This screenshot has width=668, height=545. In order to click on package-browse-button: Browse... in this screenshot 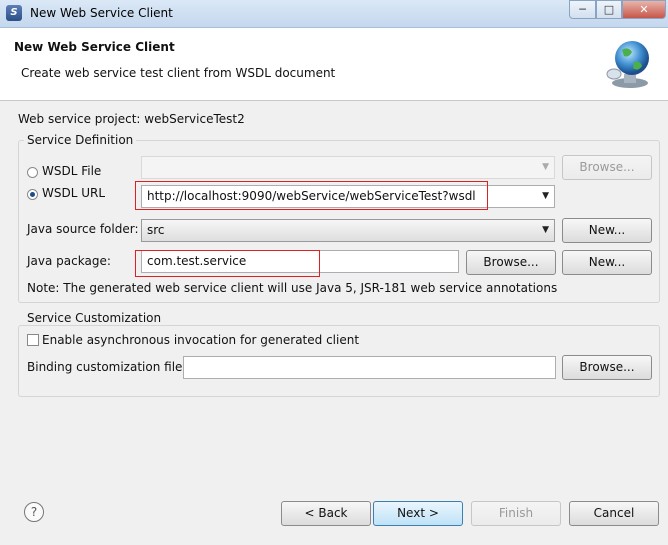, I will do `click(511, 262)`.